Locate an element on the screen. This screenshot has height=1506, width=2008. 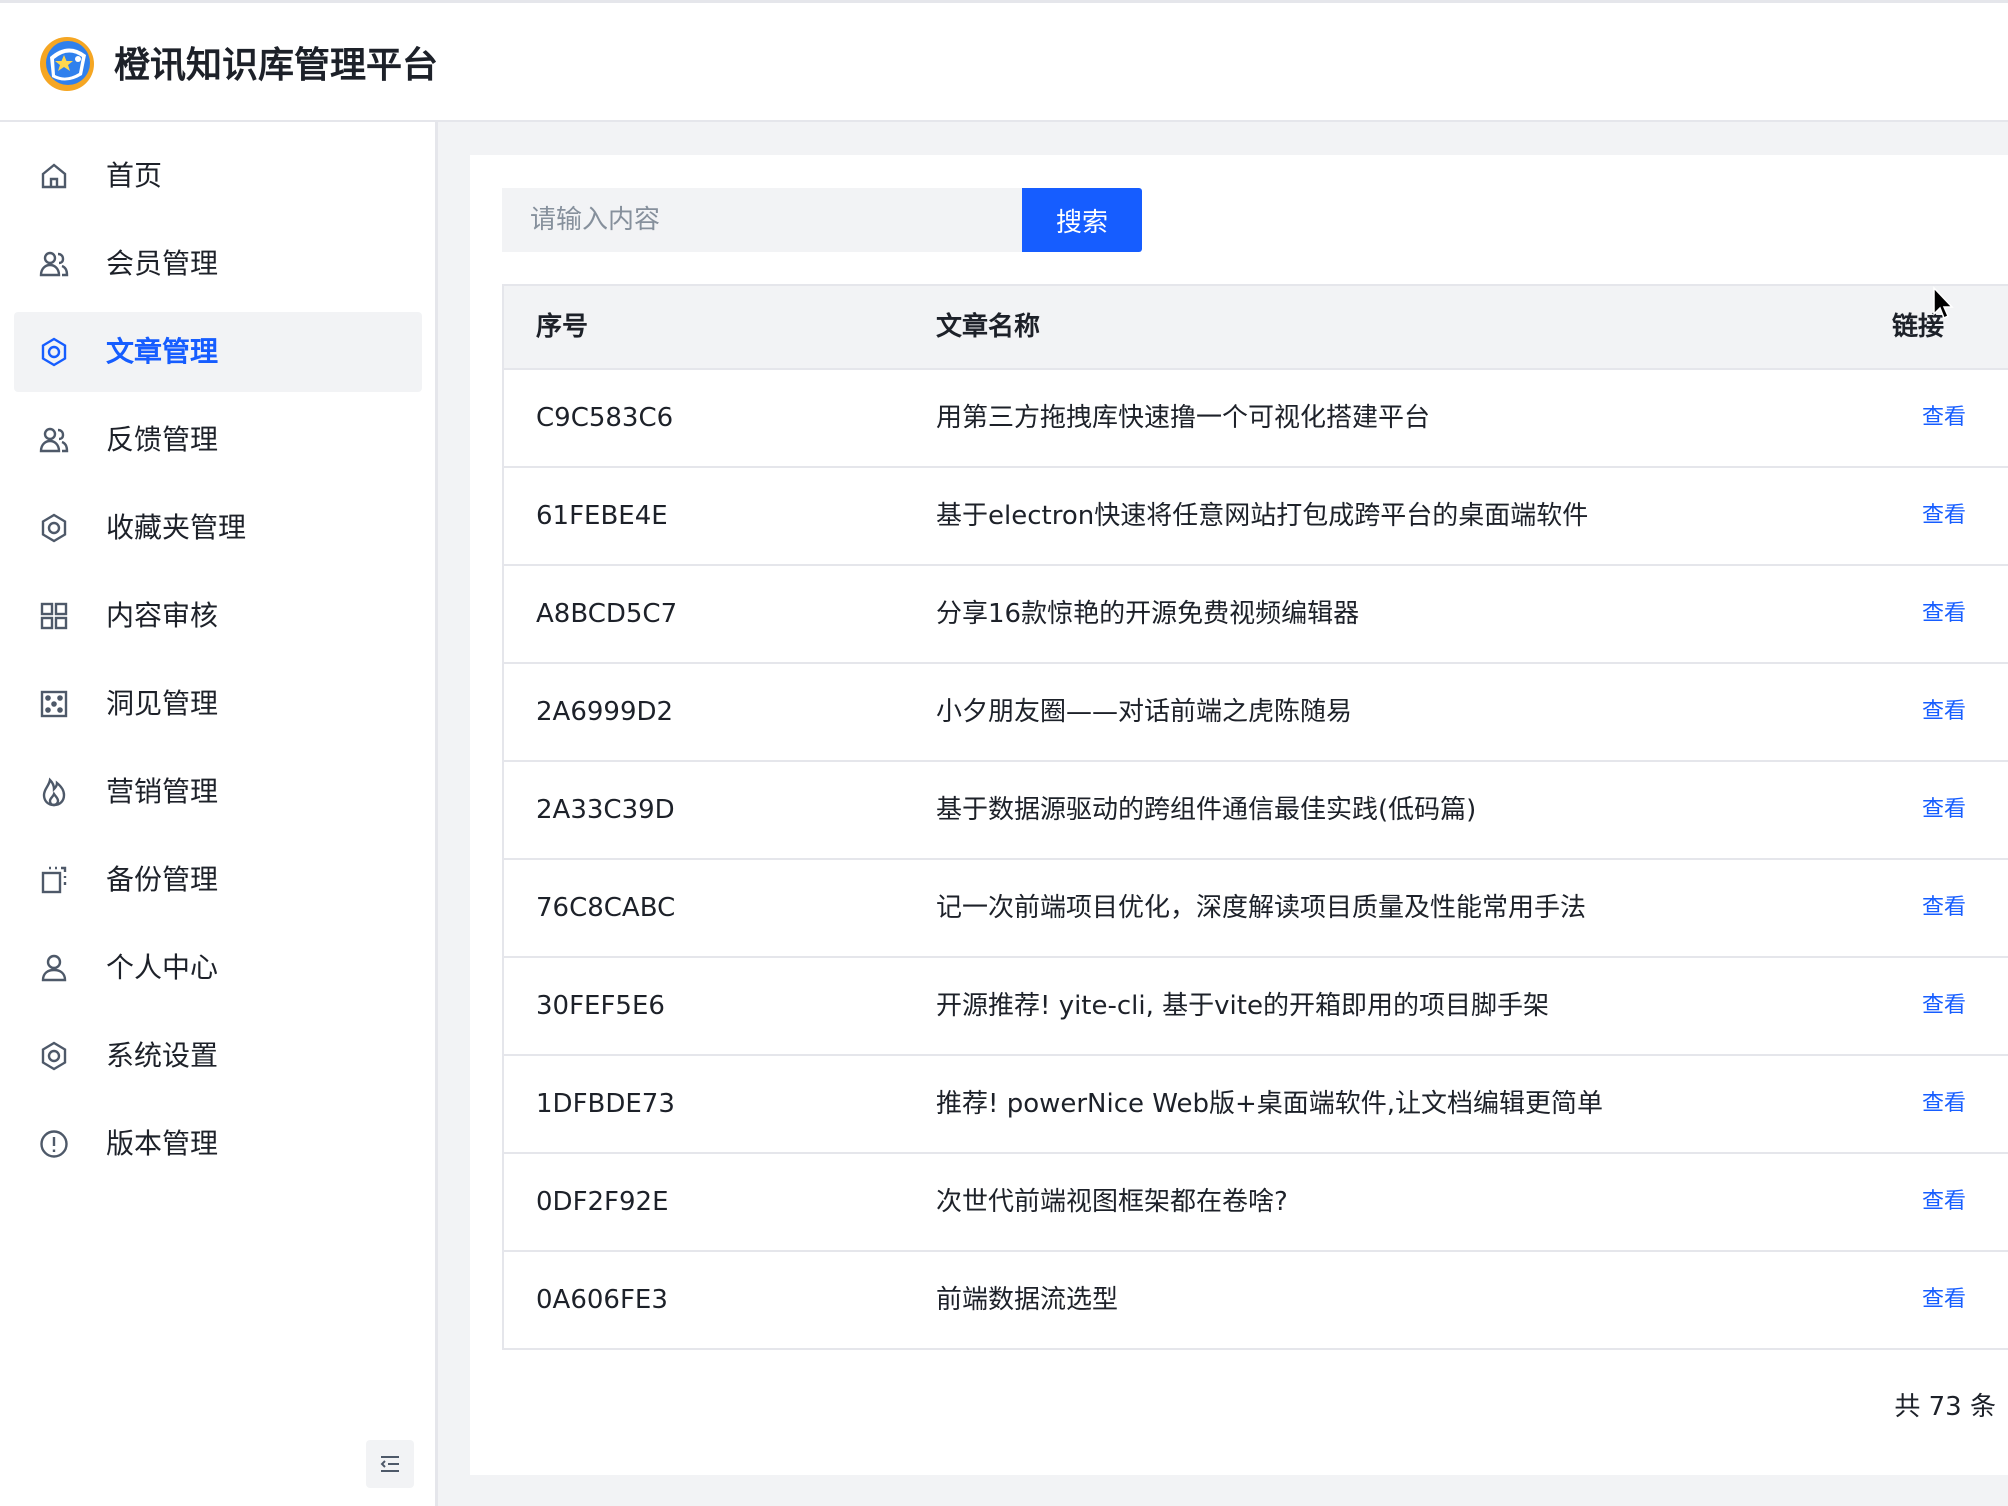
sidebar-item-label: 文章管理 is located at coordinates (162, 351).